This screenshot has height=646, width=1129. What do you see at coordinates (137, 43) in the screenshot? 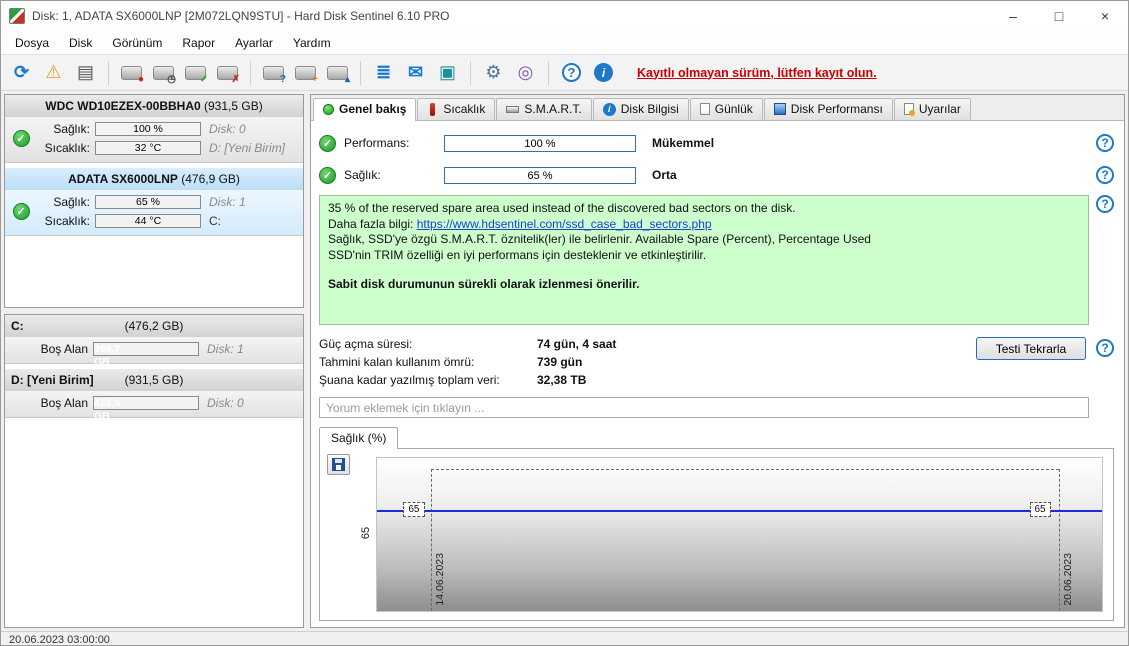
I see `menu-gorunum: Görünüm` at bounding box center [137, 43].